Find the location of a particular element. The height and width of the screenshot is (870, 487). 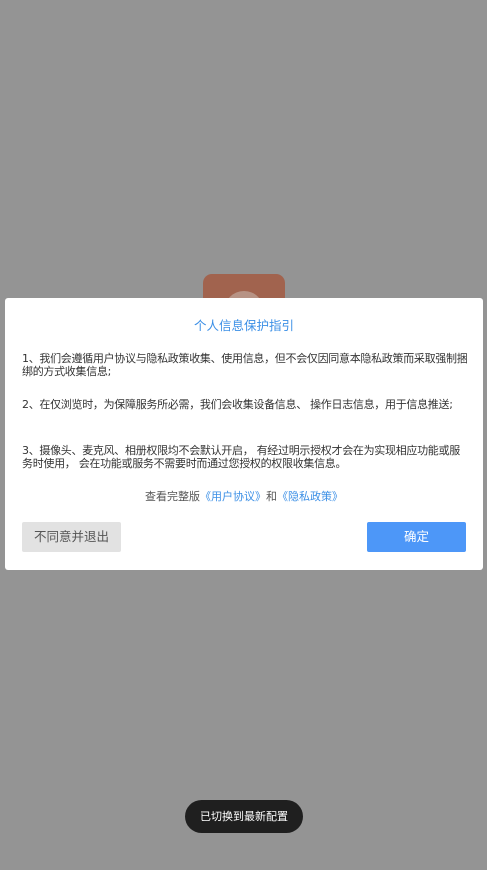

agreement-links: 查看完整版《用户协议》和《隐私政策》 is located at coordinates (244, 497).